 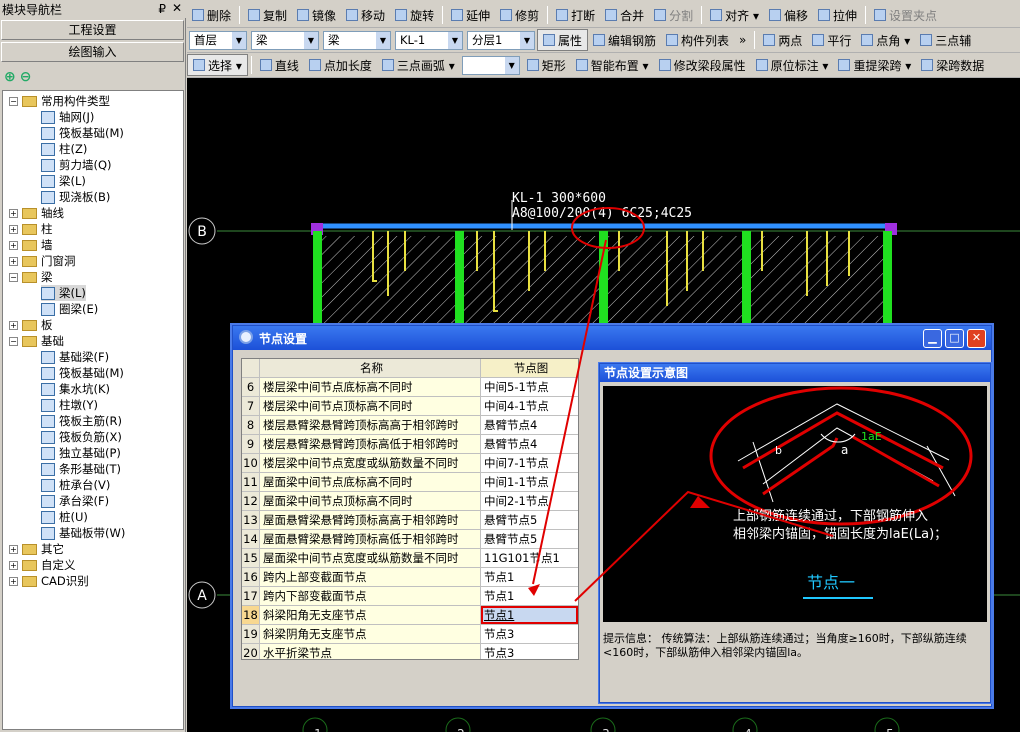 What do you see at coordinates (470, 15) in the screenshot?
I see `toolbar-button: 延伸` at bounding box center [470, 15].